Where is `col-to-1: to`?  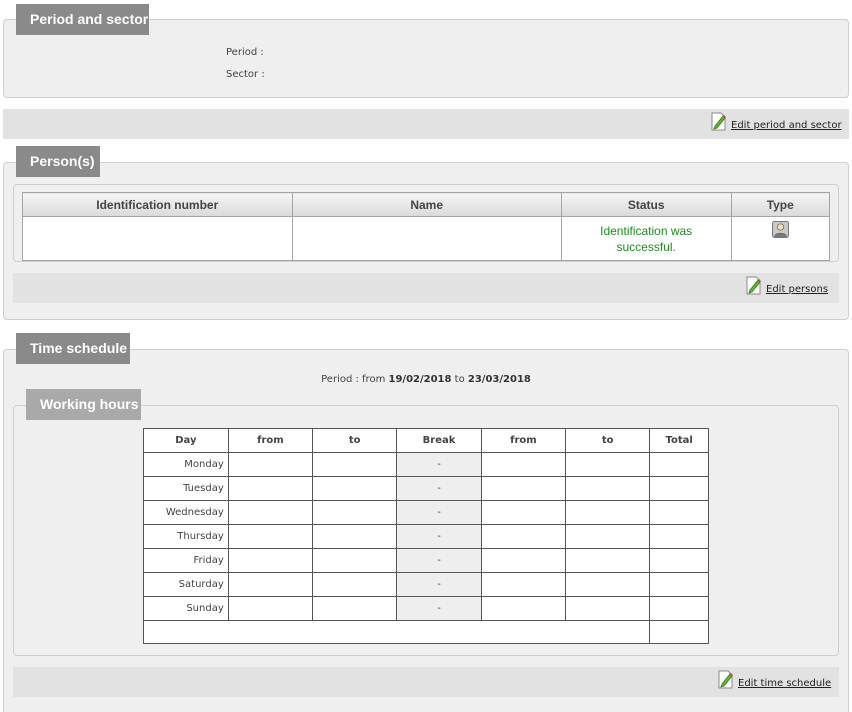 col-to-1: to is located at coordinates (355, 440).